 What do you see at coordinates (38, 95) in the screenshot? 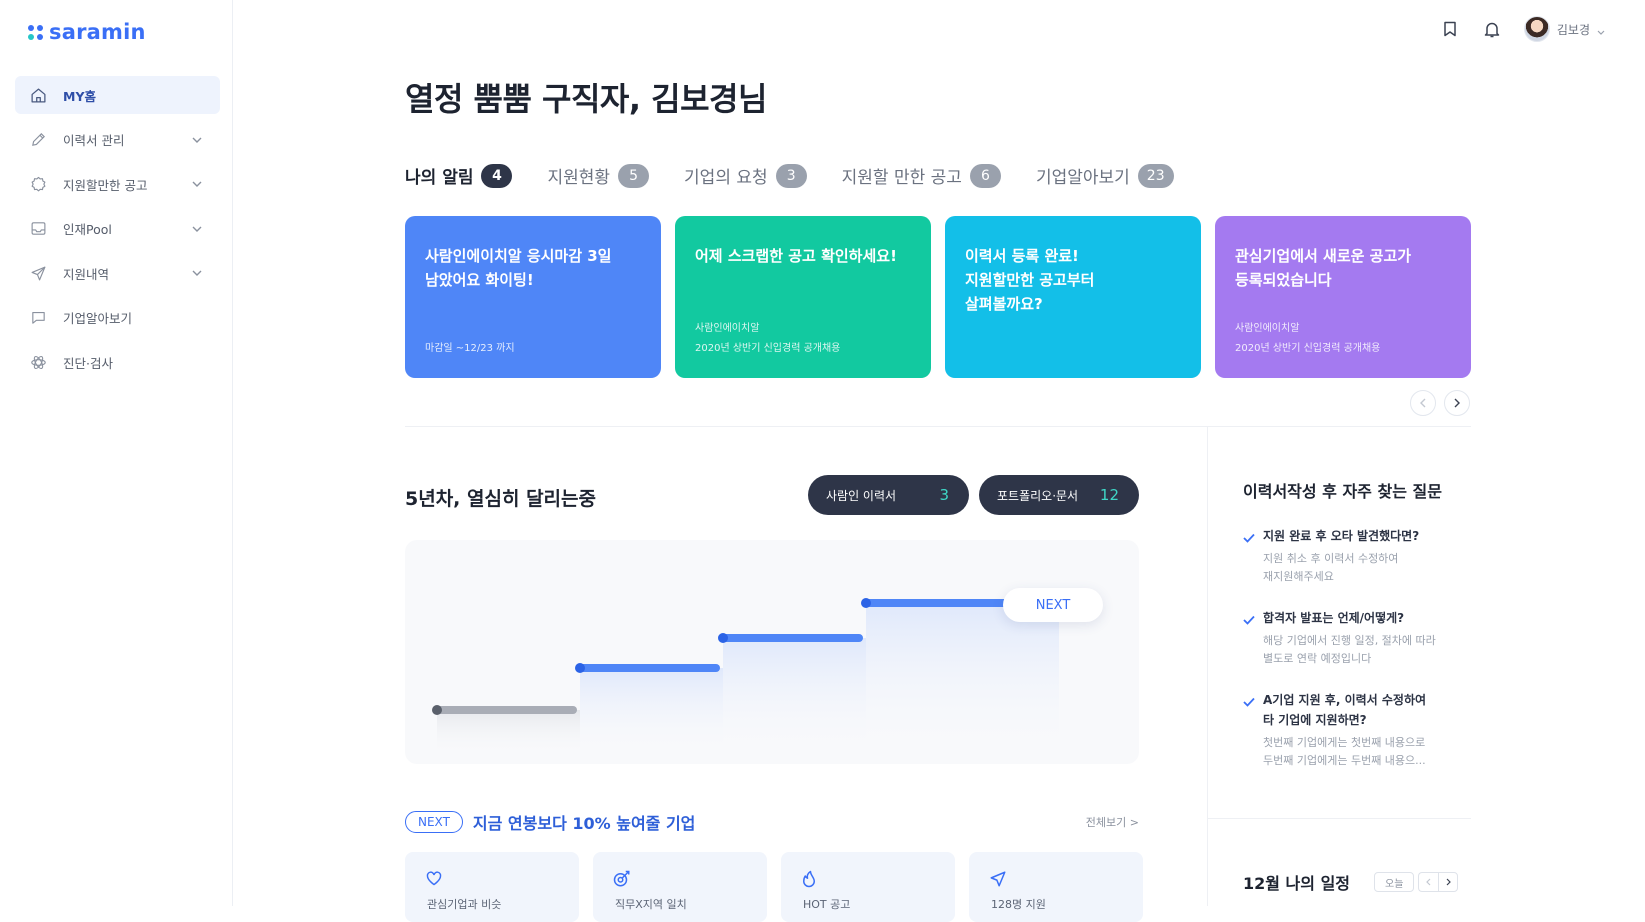
I see `home-icon` at bounding box center [38, 95].